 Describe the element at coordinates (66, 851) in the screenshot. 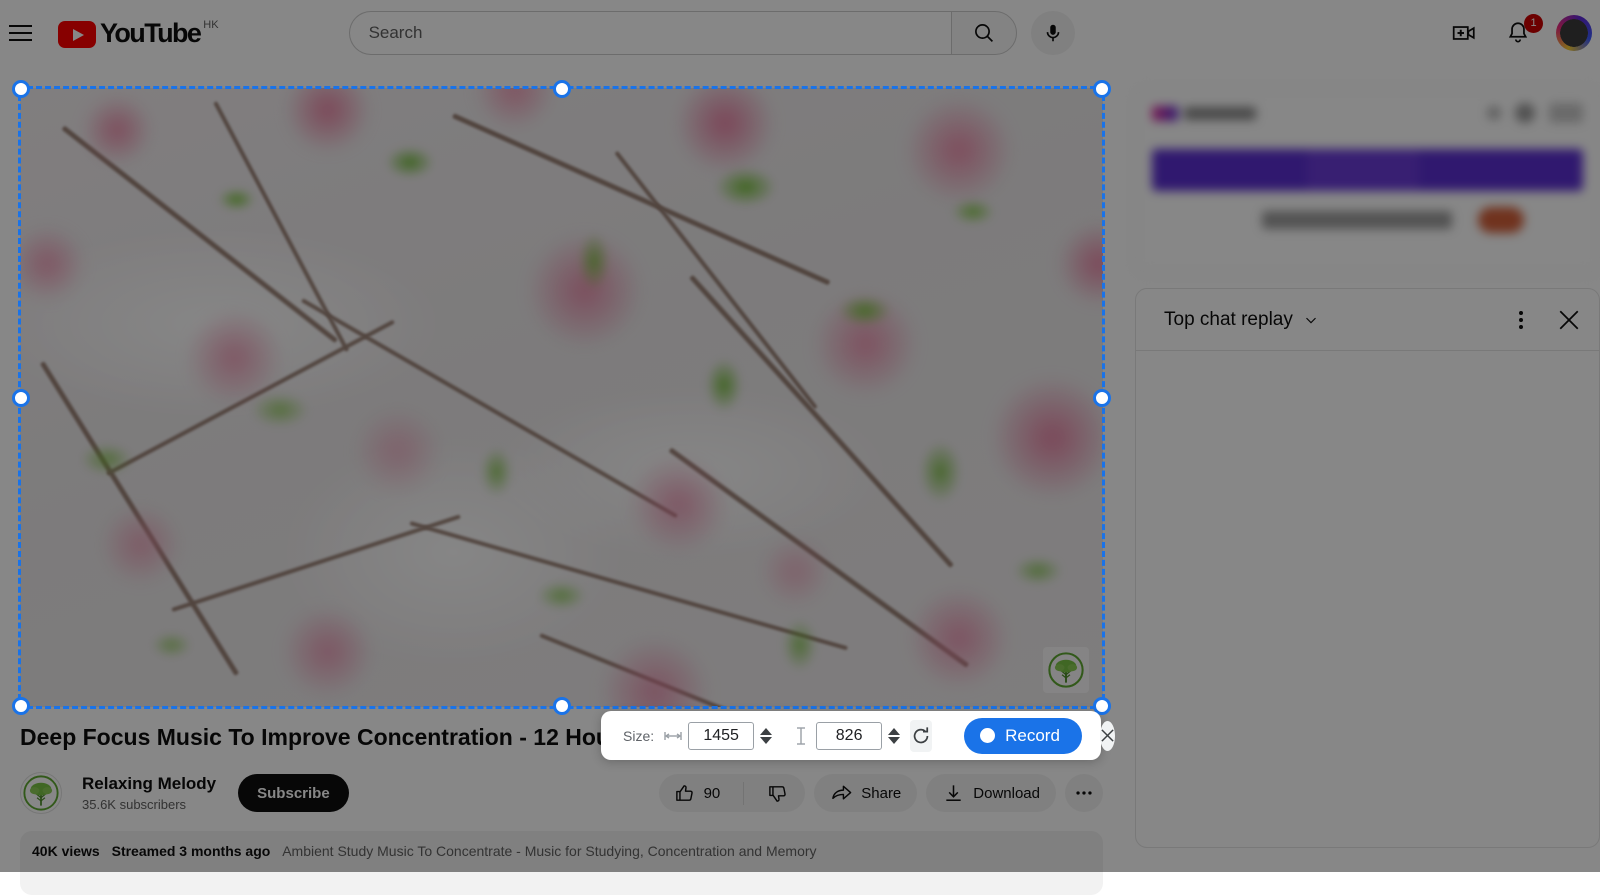

I see `view-count: 40K views` at that location.